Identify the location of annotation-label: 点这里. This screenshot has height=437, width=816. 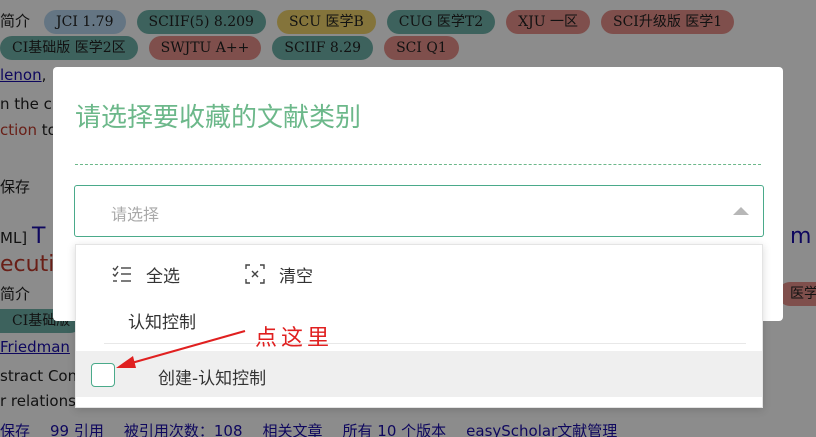
(294, 338).